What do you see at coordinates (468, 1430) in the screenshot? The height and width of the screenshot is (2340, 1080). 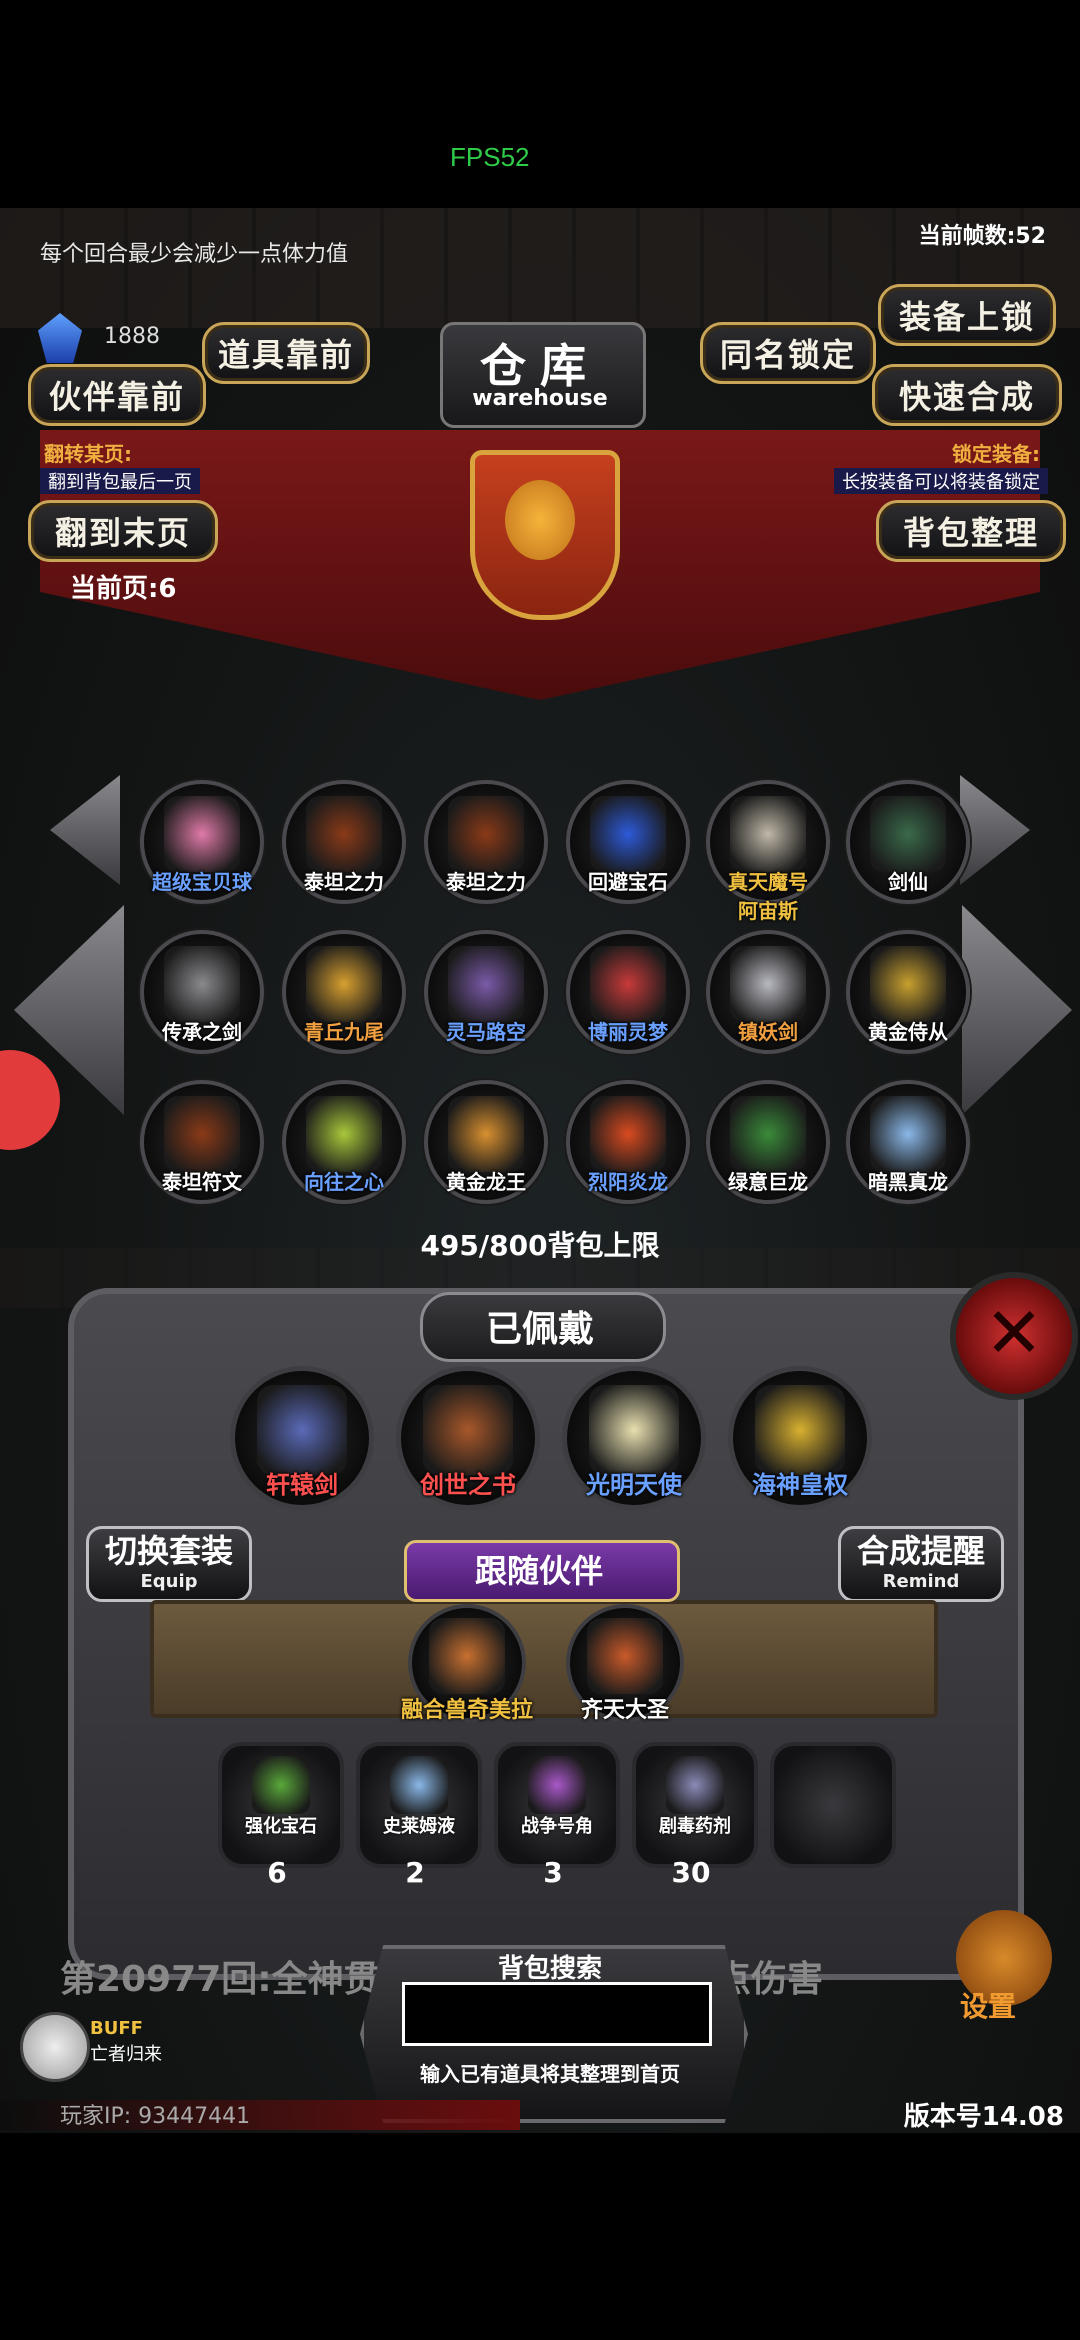 I see `book-icon` at bounding box center [468, 1430].